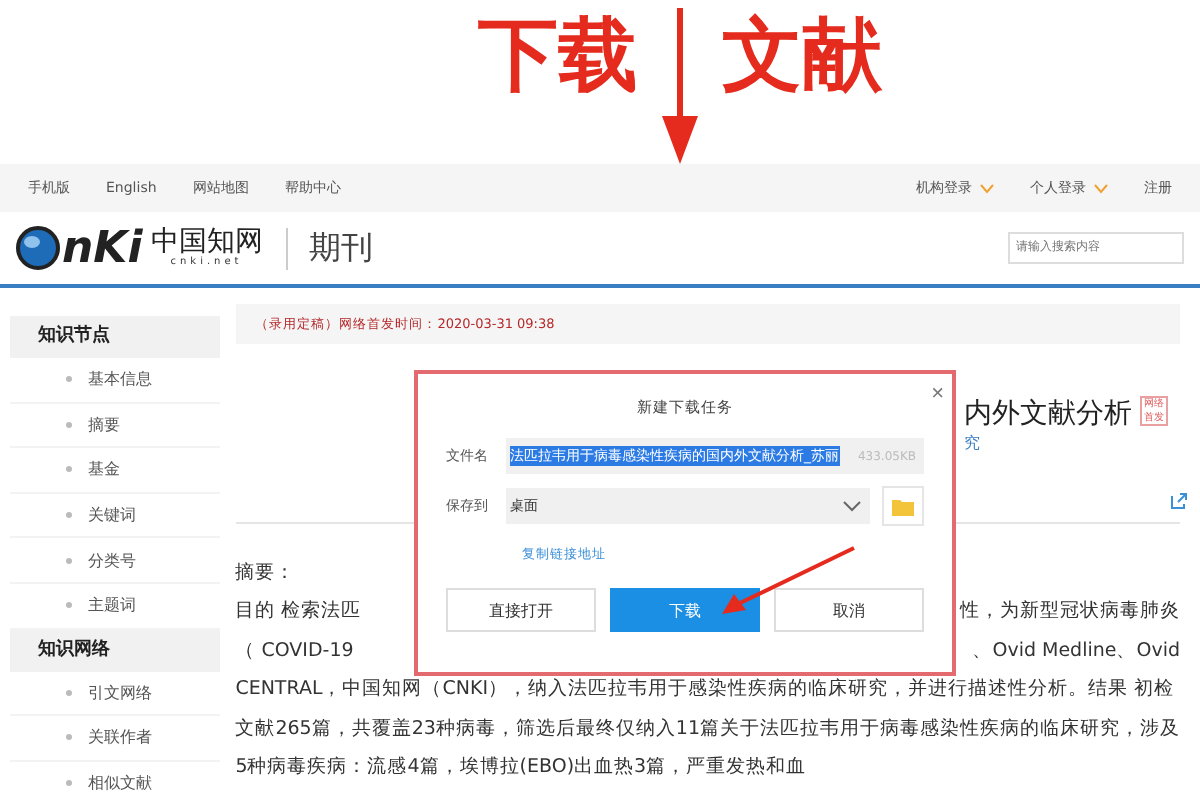 This screenshot has width=1200, height=800. What do you see at coordinates (802, 56) in the screenshot?
I see `annotation-text: 文献` at bounding box center [802, 56].